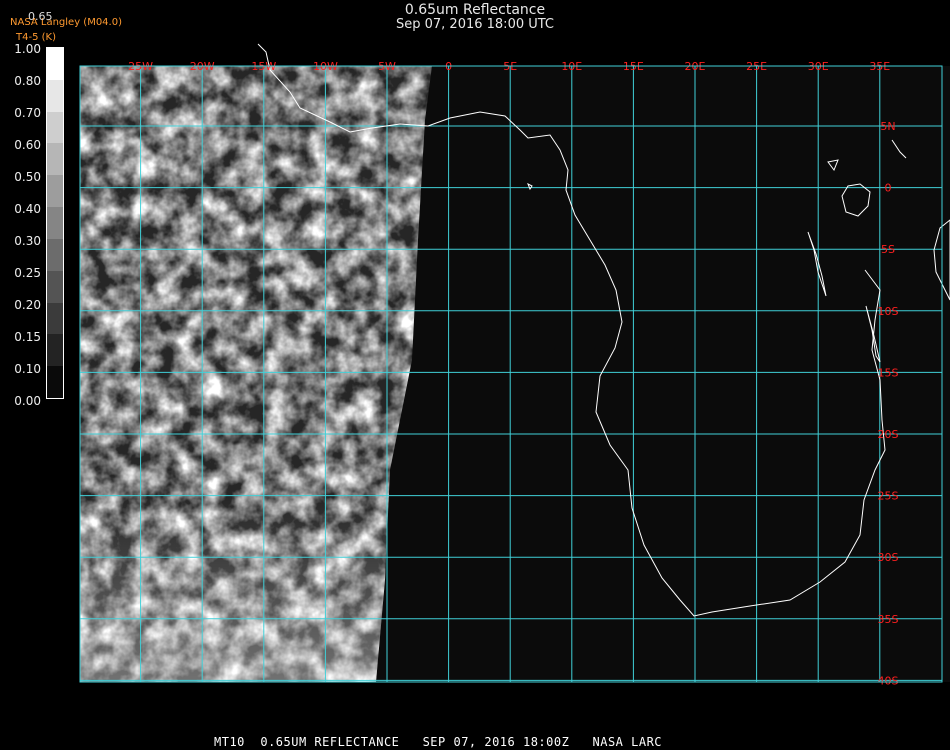 The width and height of the screenshot is (950, 750). I want to click on latitude-label: 30S, so click(888, 557).